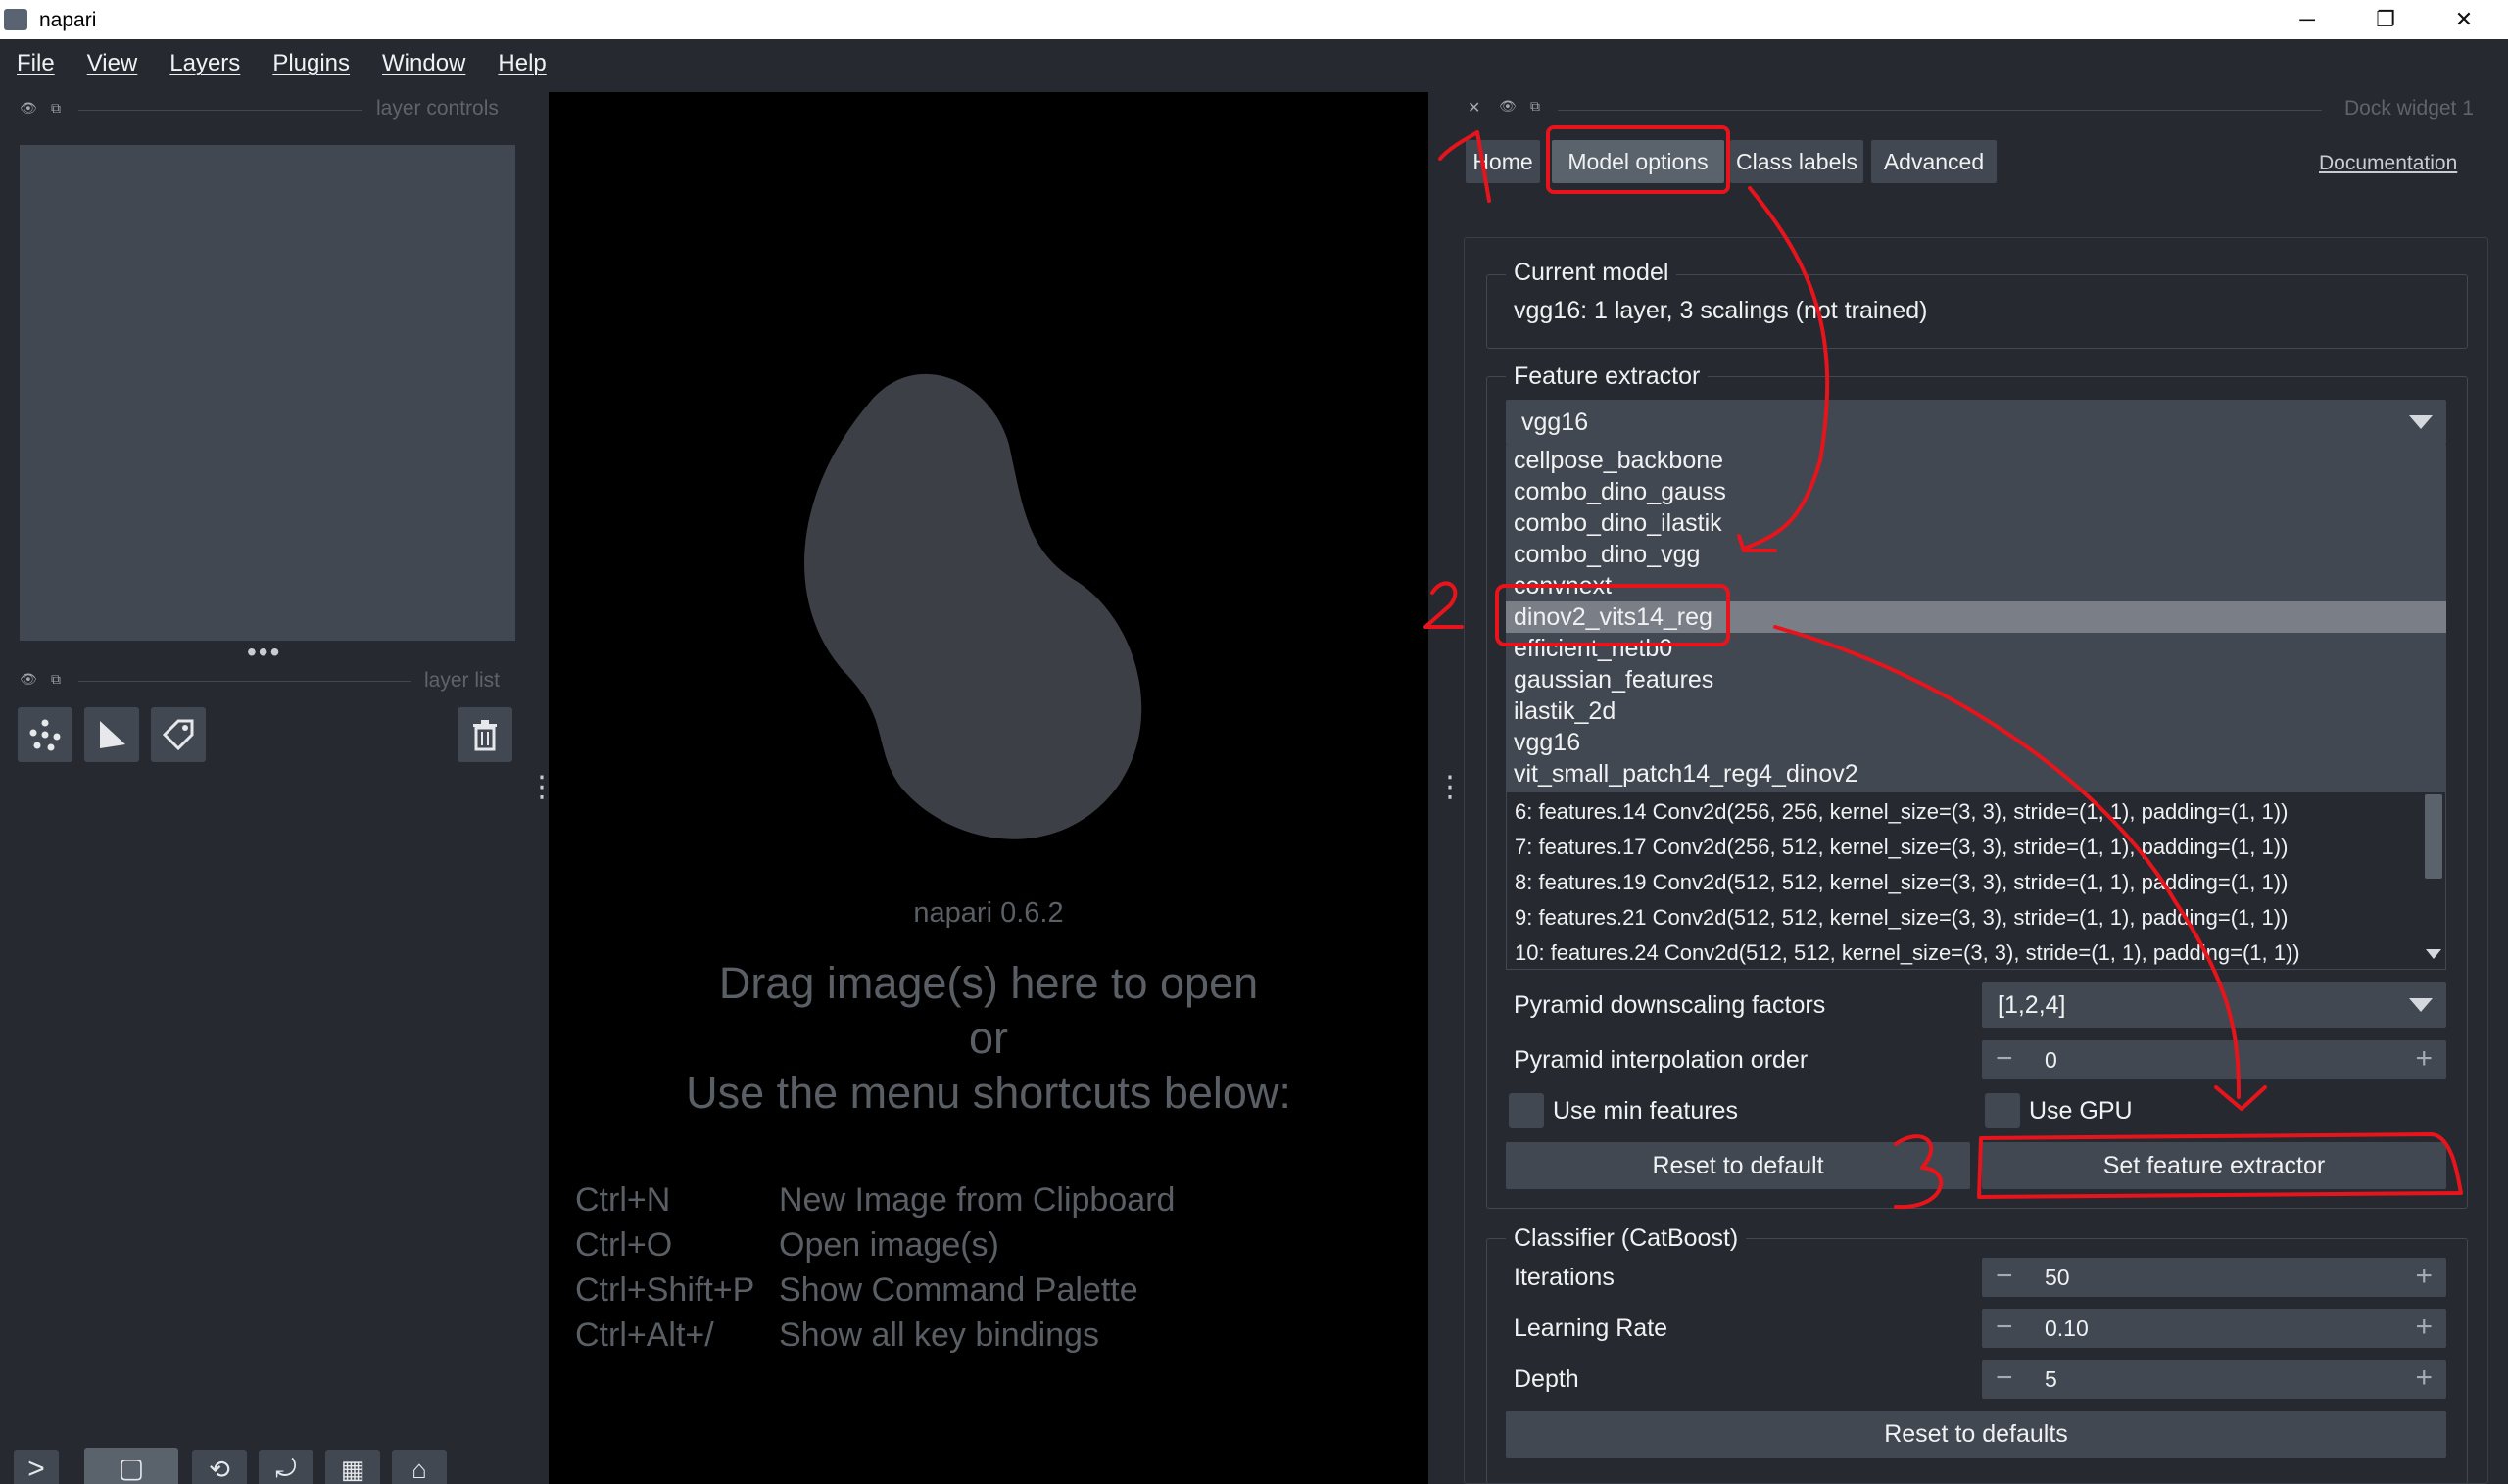 This screenshot has width=2508, height=1484. Describe the element at coordinates (264, 652) in the screenshot. I see `splitter-handle-icon: •••` at that location.